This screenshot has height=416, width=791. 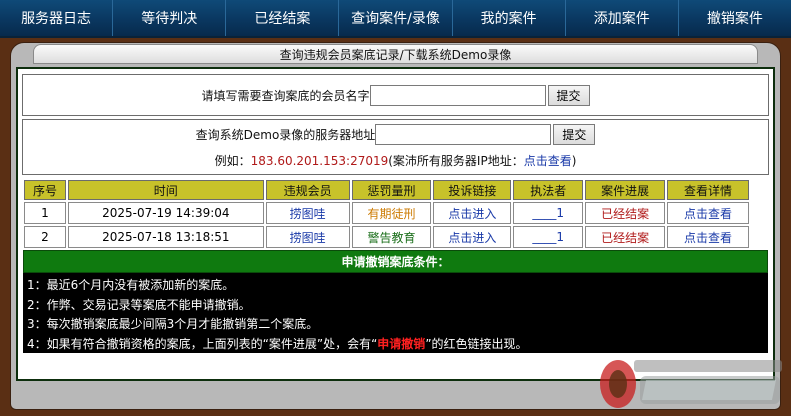 What do you see at coordinates (165, 213) in the screenshot?
I see `cell-time: 2025-07-19 14:39:04` at bounding box center [165, 213].